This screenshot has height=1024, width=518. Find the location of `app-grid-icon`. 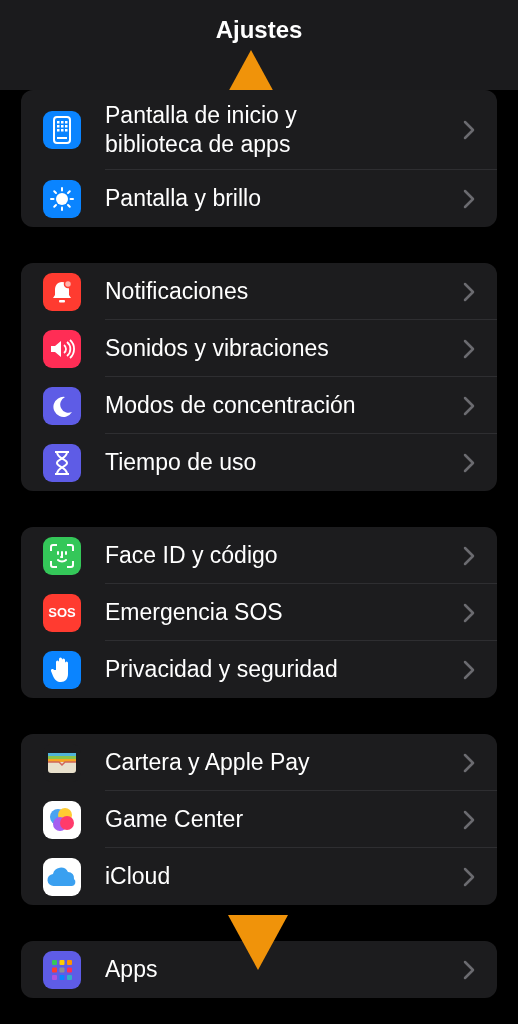

app-grid-icon is located at coordinates (62, 969).